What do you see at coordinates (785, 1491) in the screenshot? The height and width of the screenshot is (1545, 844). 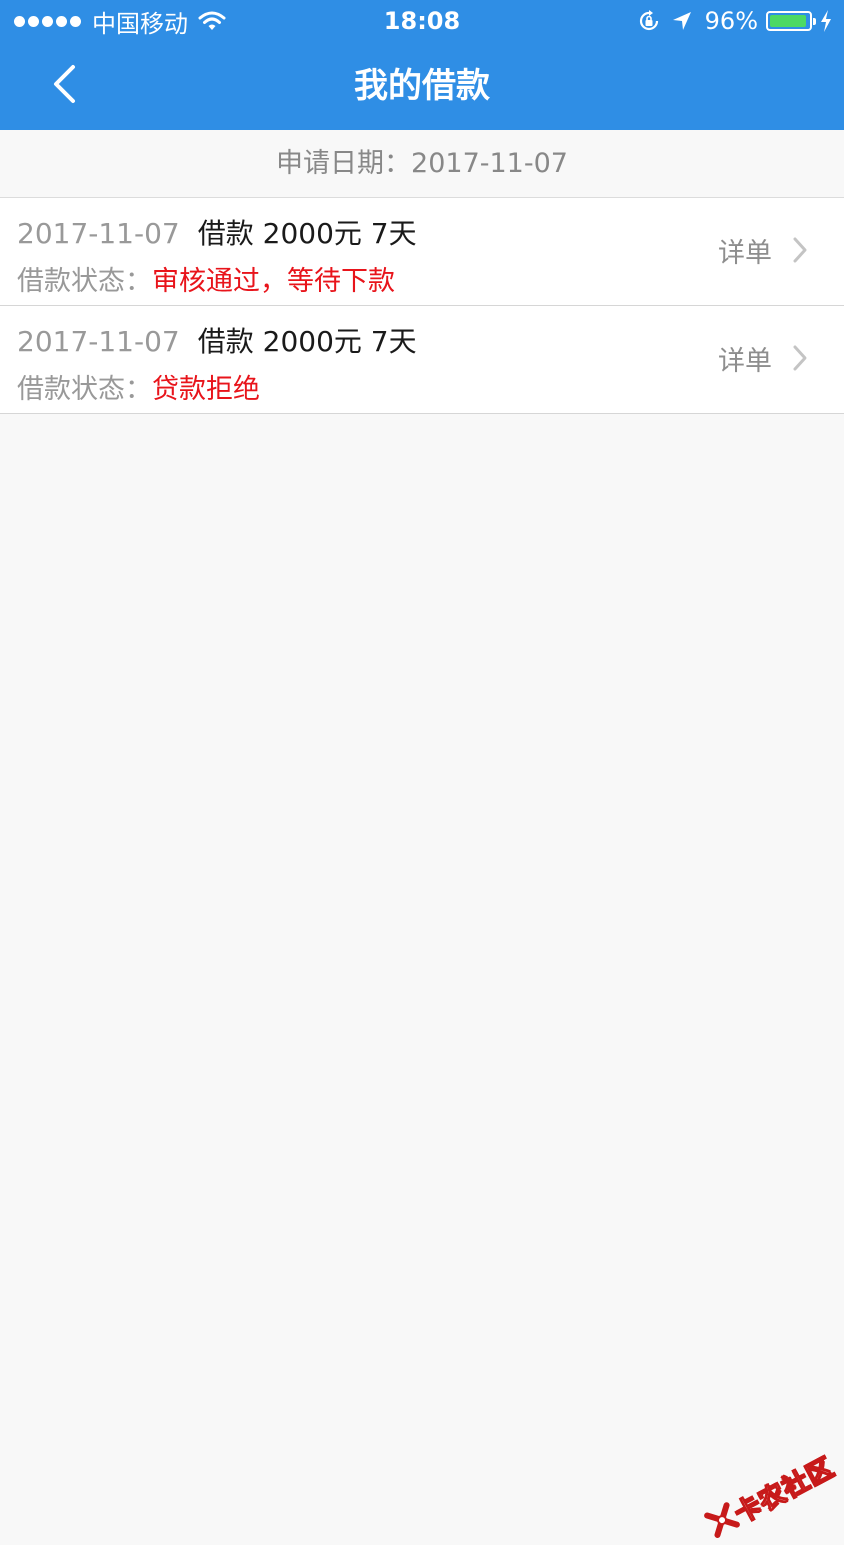 I see `watermark-text: 卡农社区` at bounding box center [785, 1491].